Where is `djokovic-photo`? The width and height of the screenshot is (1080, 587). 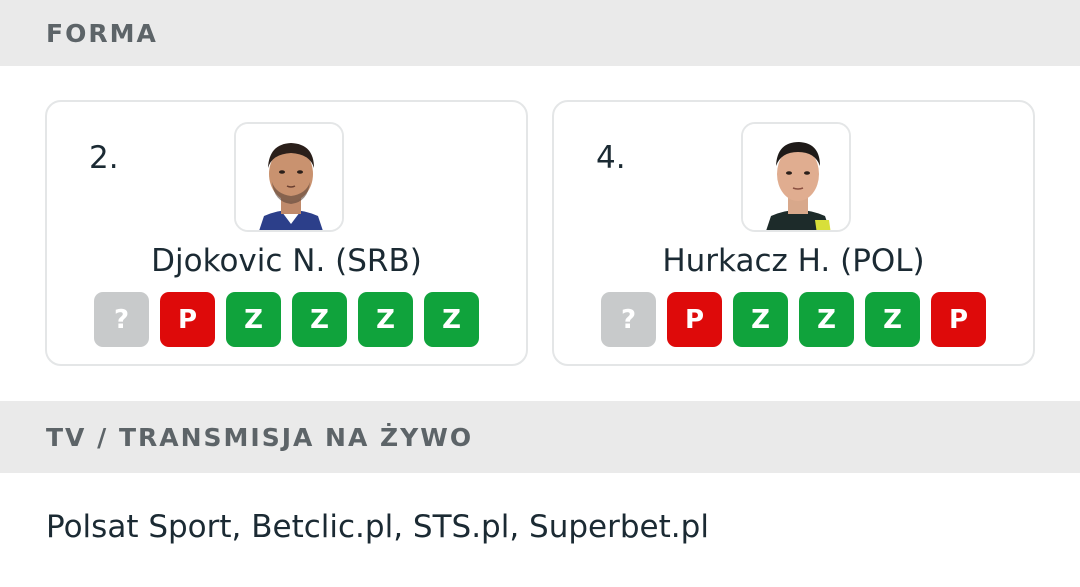
djokovic-photo is located at coordinates (289, 177).